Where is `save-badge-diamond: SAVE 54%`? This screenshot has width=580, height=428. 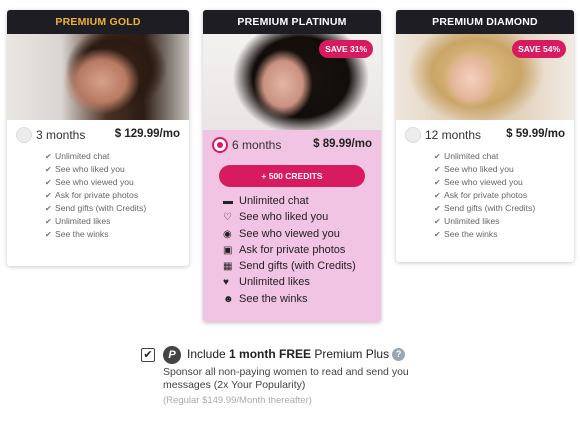
save-badge-diamond: SAVE 54% is located at coordinates (539, 49).